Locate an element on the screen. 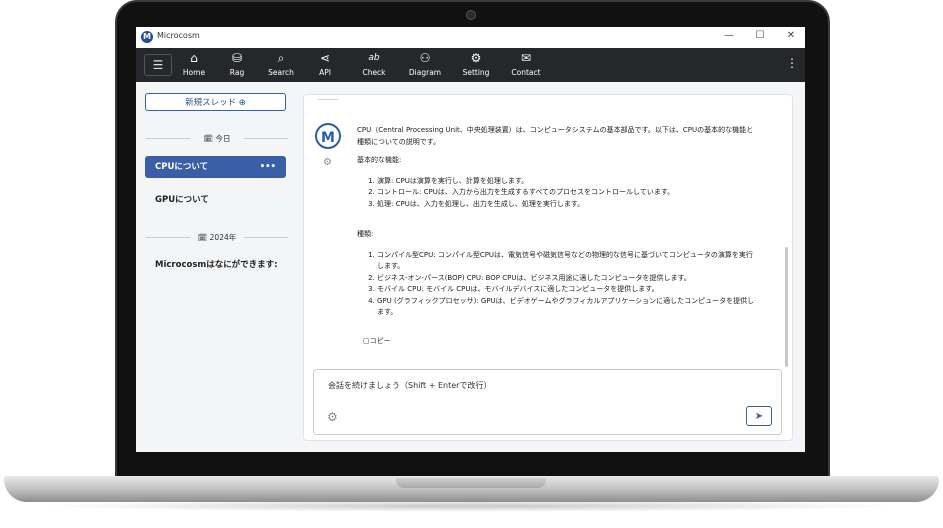  thread-title: GPUについて is located at coordinates (182, 200).